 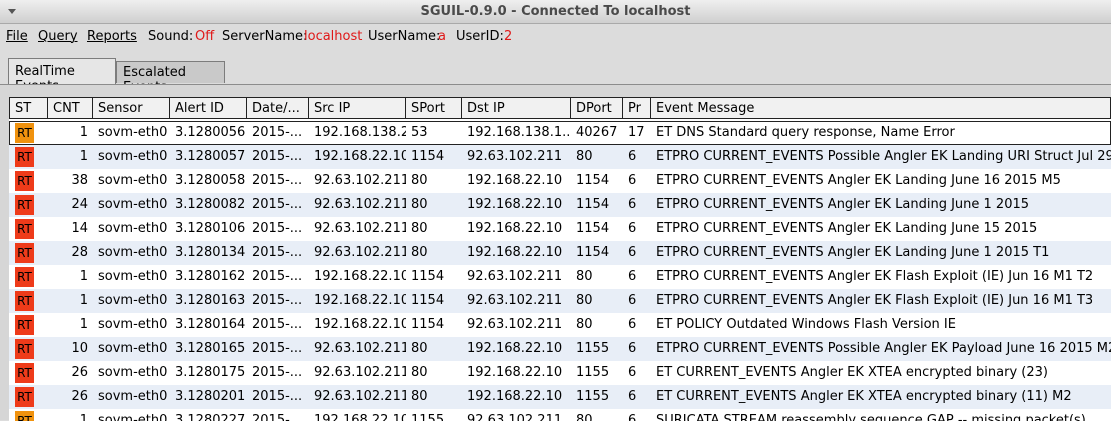 I want to click on cell-alert-id: 3.1280163, so click(x=210, y=300).